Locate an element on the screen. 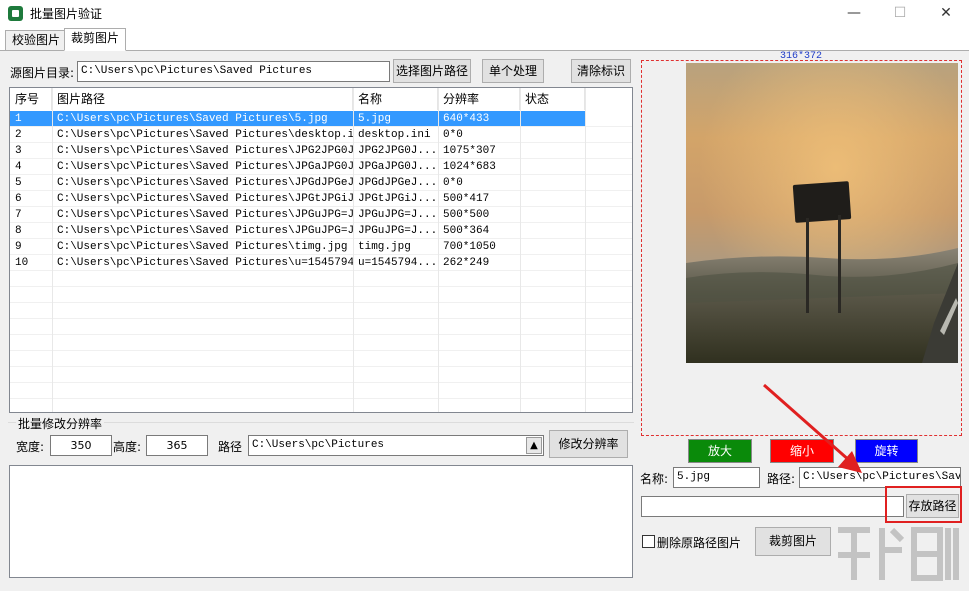 This screenshot has height=591, width=969. modify-resolution-button: 修改分辨率 is located at coordinates (588, 444).